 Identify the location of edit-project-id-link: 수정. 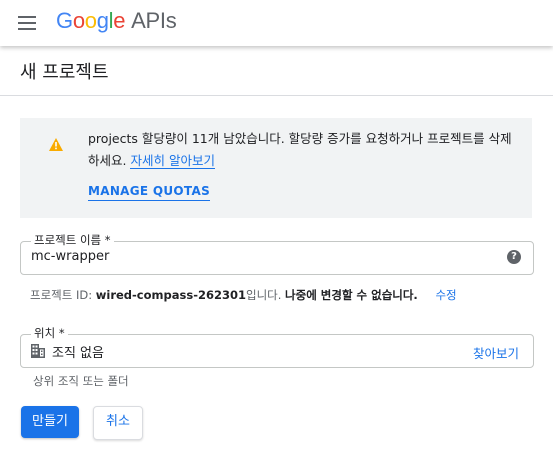
(445, 295).